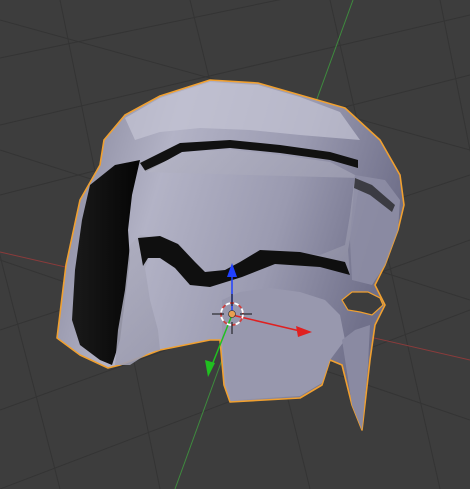  Describe the element at coordinates (232, 314) in the screenshot. I see `object-origin` at that location.